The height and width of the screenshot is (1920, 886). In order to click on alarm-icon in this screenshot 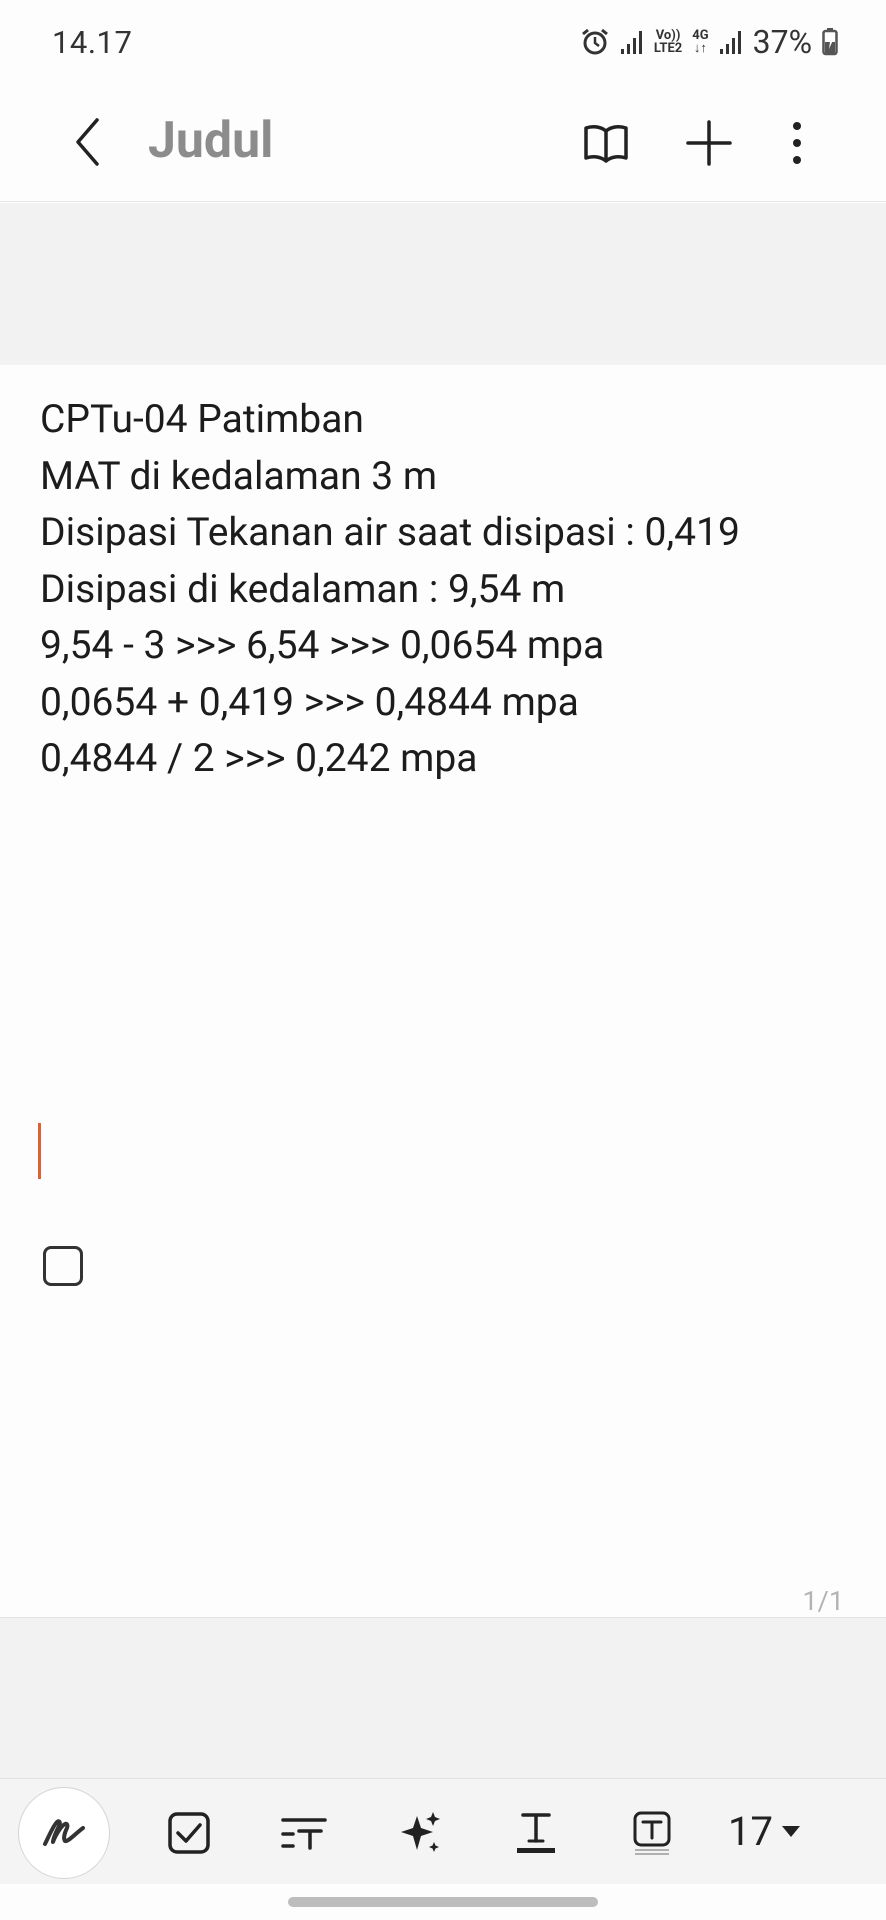, I will do `click(594, 41)`.